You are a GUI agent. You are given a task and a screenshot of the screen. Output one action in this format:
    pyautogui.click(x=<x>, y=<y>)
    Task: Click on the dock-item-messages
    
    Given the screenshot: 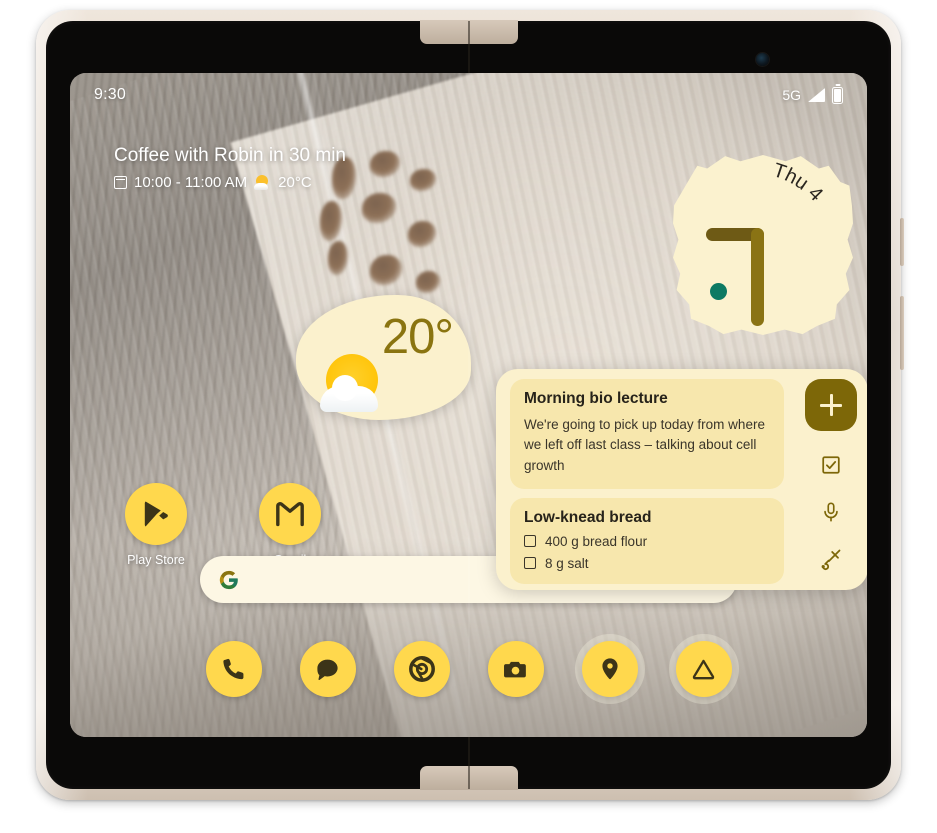 What is the action you would take?
    pyautogui.click(x=327, y=669)
    